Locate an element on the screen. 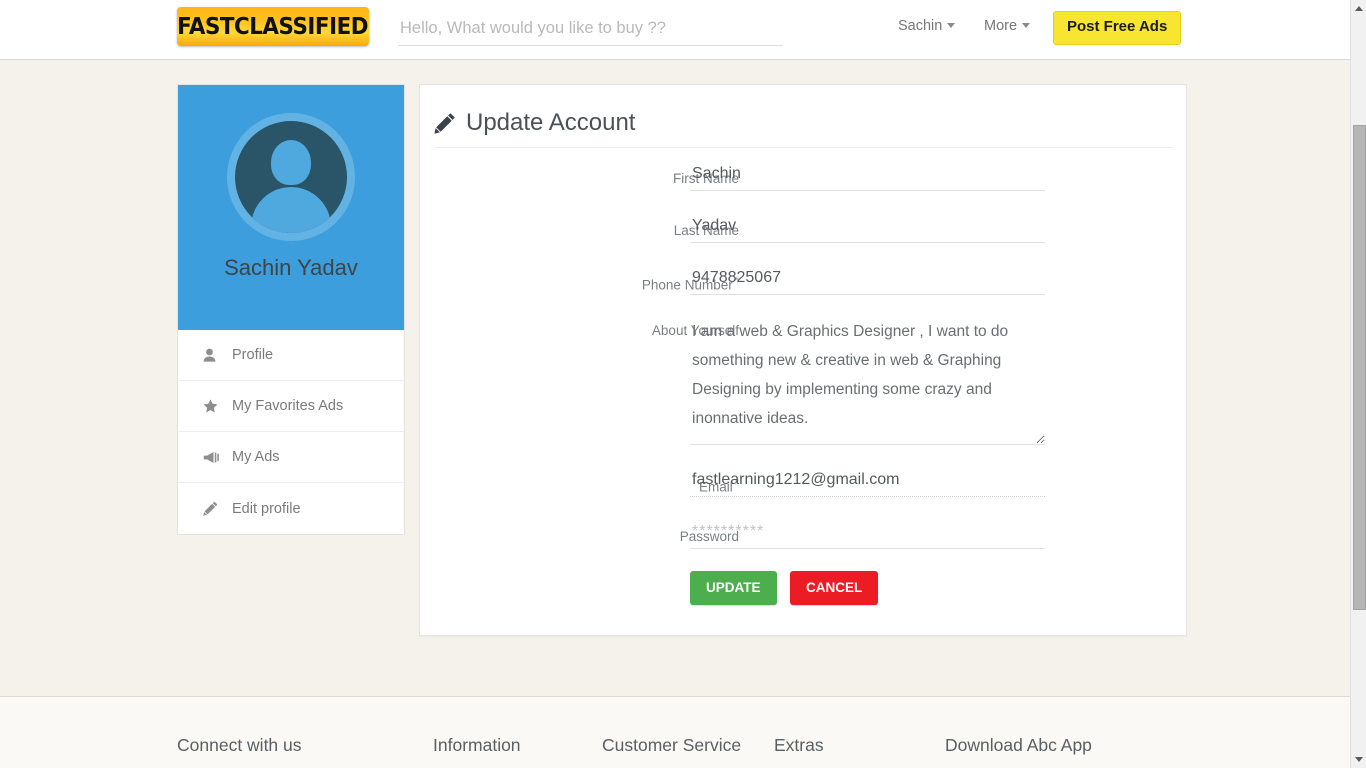 The width and height of the screenshot is (1366, 768). sidebar-item-favorites-label: My Favorites Ads is located at coordinates (288, 406).